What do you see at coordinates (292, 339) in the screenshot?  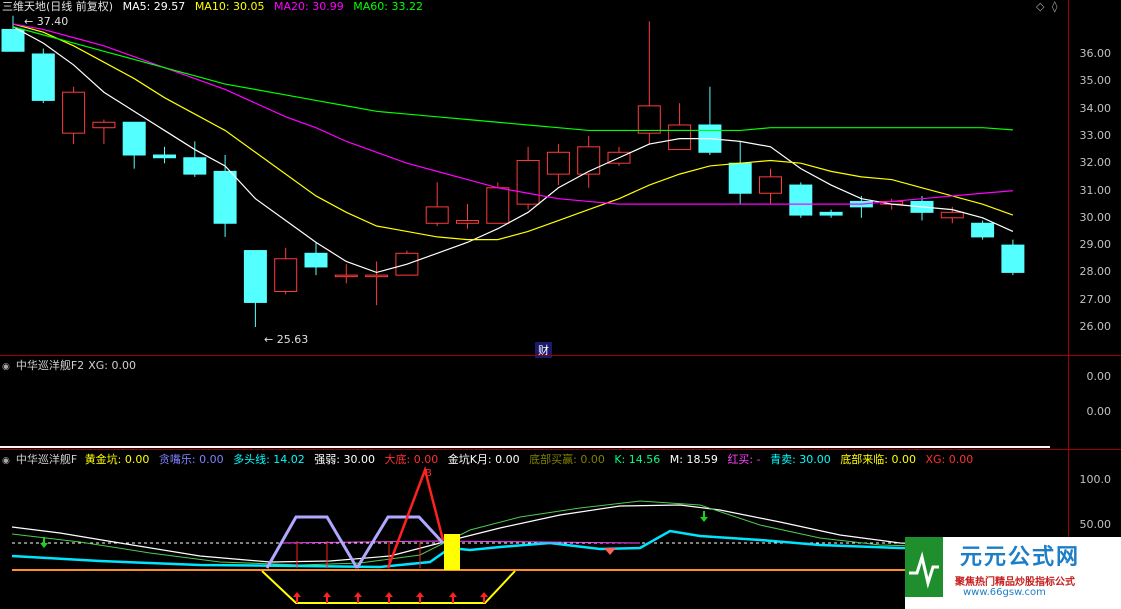 I see `low-price-value: 25.63` at bounding box center [292, 339].